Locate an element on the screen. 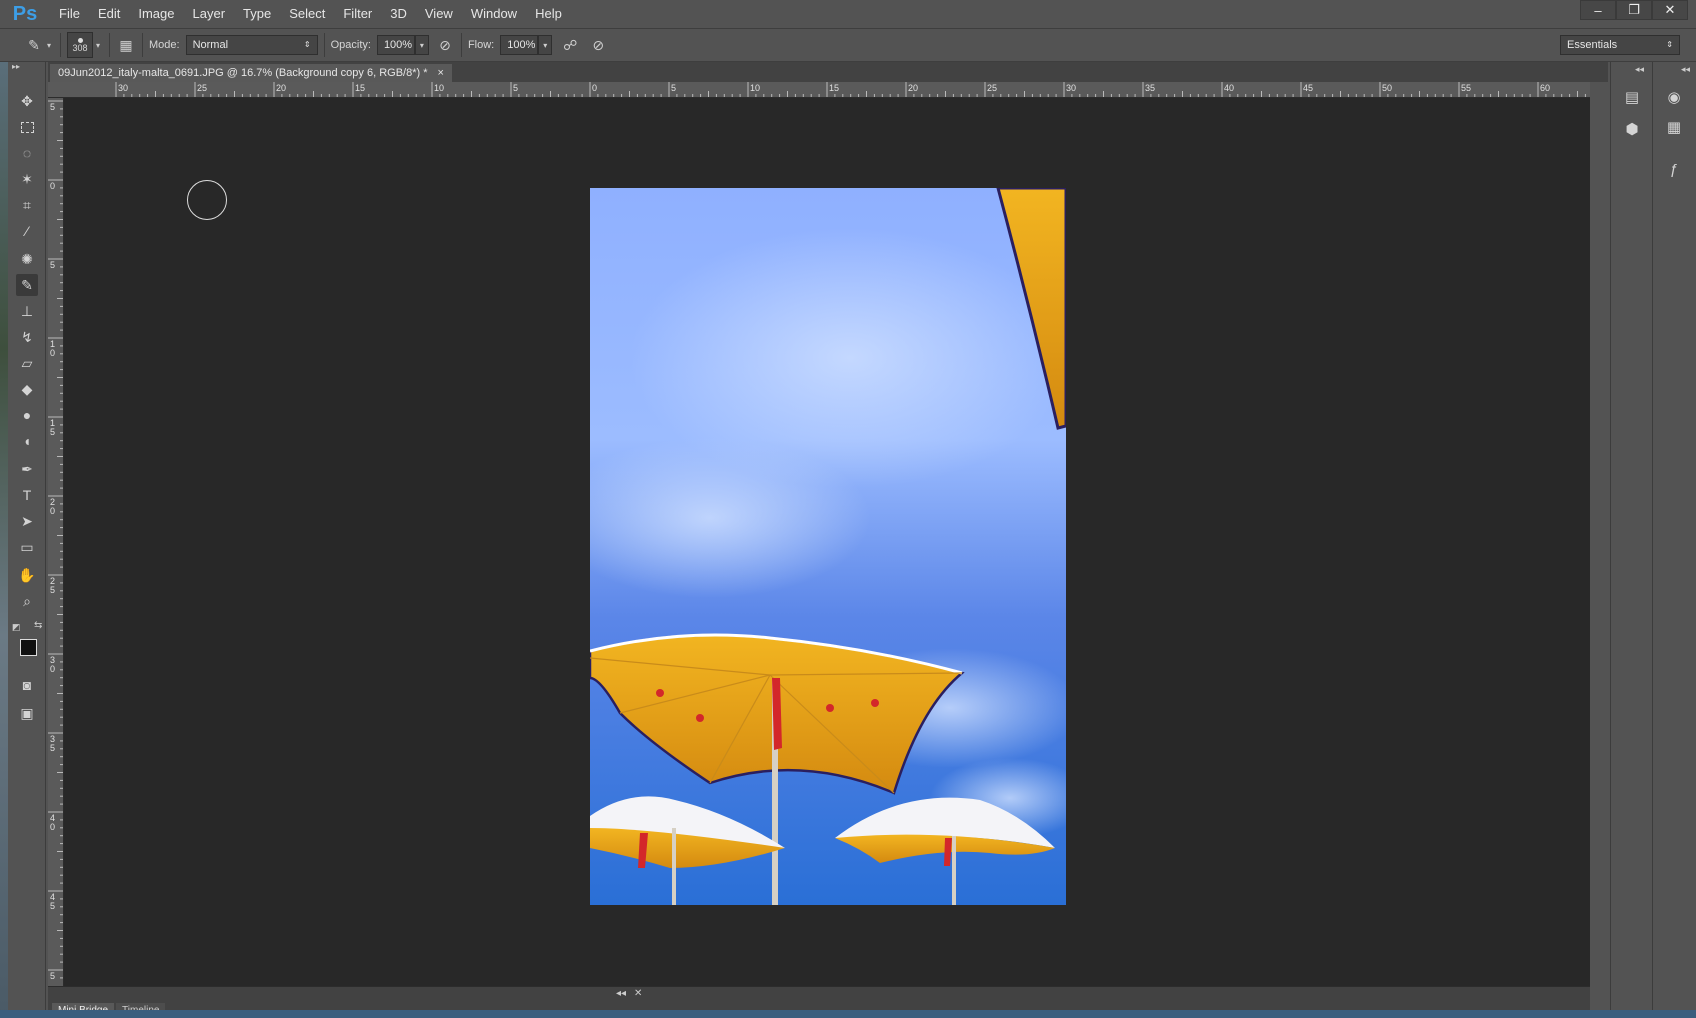 The height and width of the screenshot is (1018, 1696). history-panel-icon: ▤ is located at coordinates (1632, 97).